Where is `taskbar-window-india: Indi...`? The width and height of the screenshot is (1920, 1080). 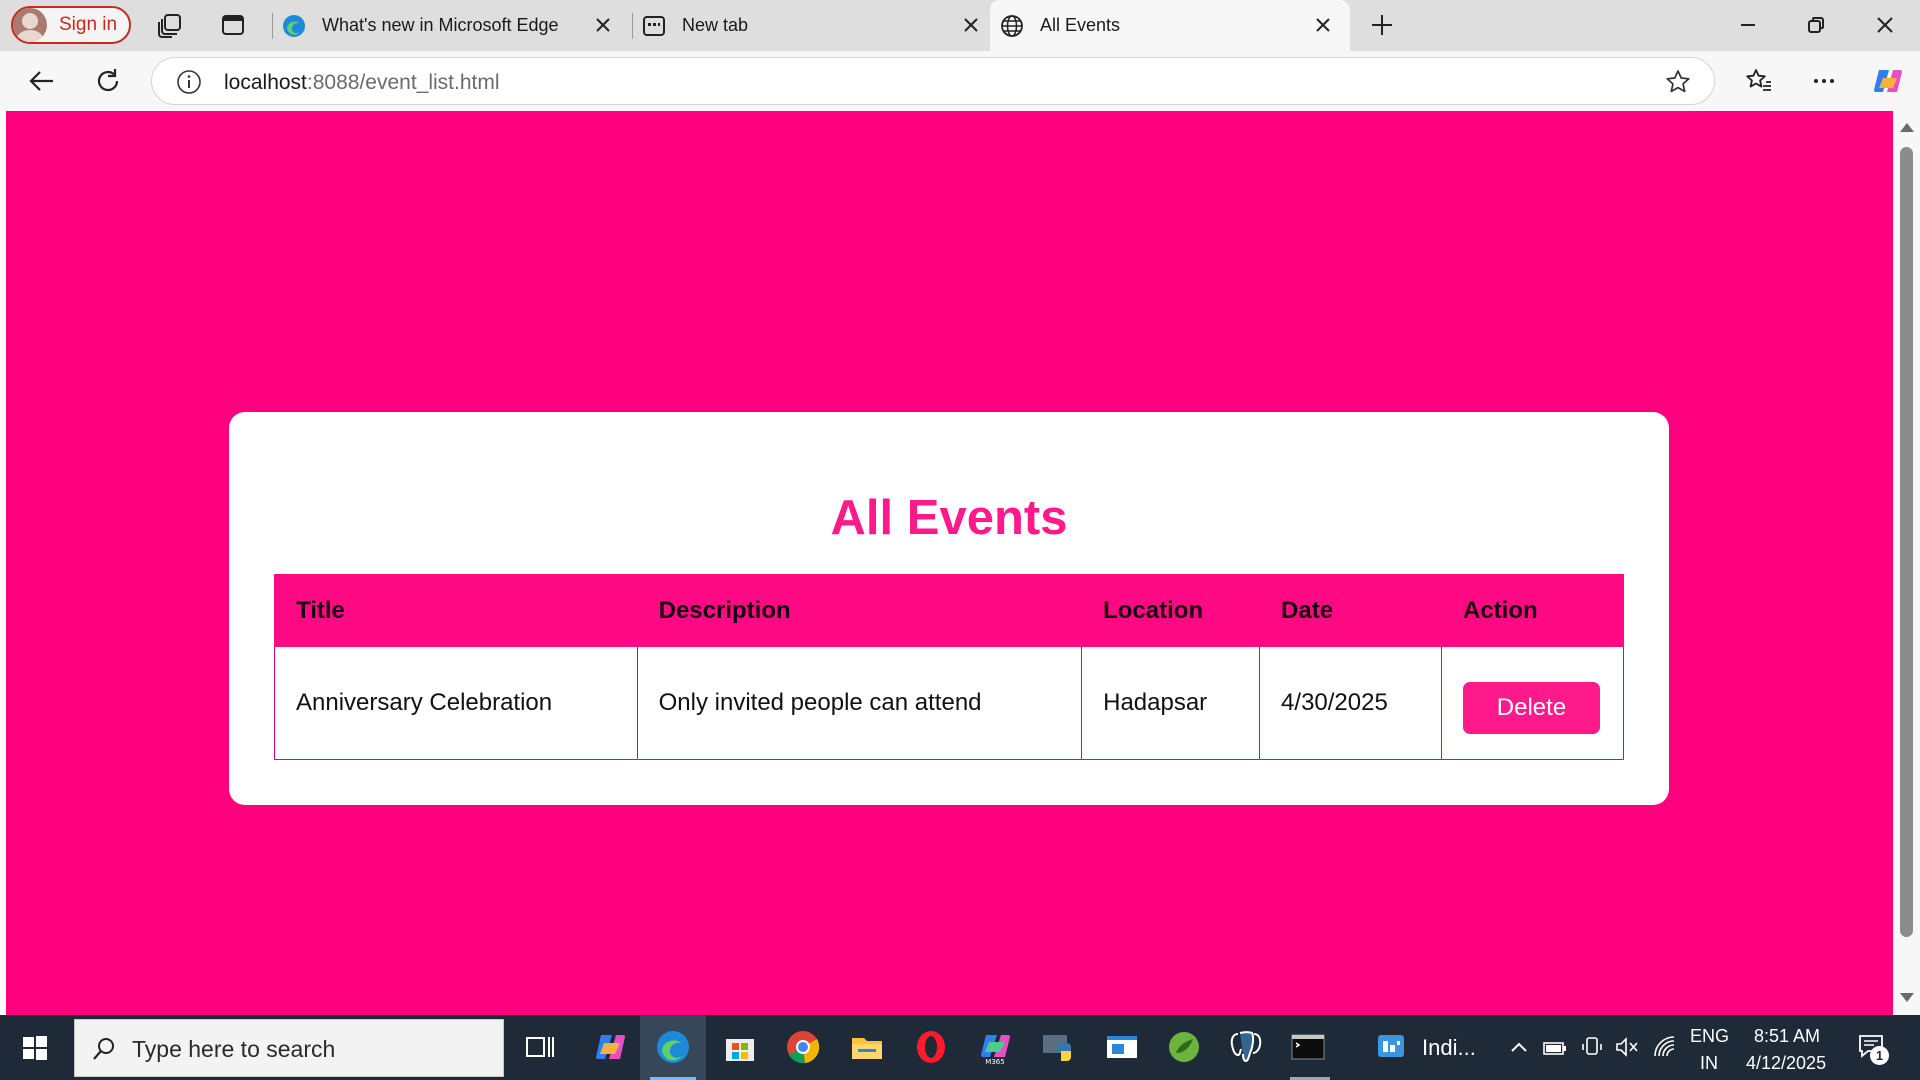
taskbar-window-india: Indi... is located at coordinates (1425, 1047).